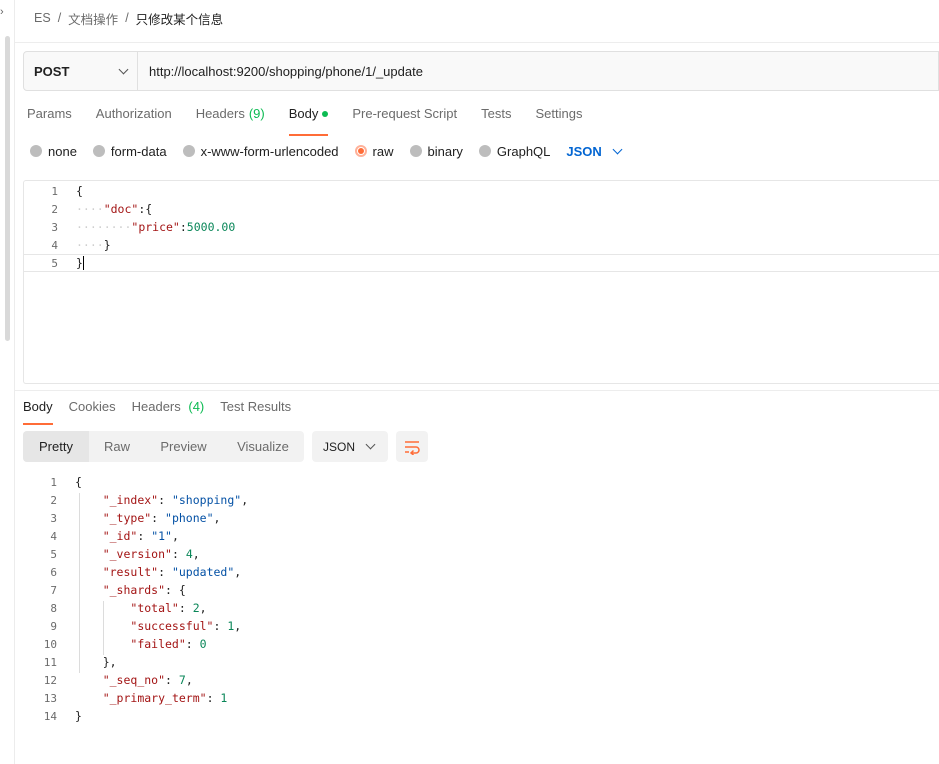 The width and height of the screenshot is (939, 764). I want to click on code-line: 8 "total": 2,, so click(481, 608).